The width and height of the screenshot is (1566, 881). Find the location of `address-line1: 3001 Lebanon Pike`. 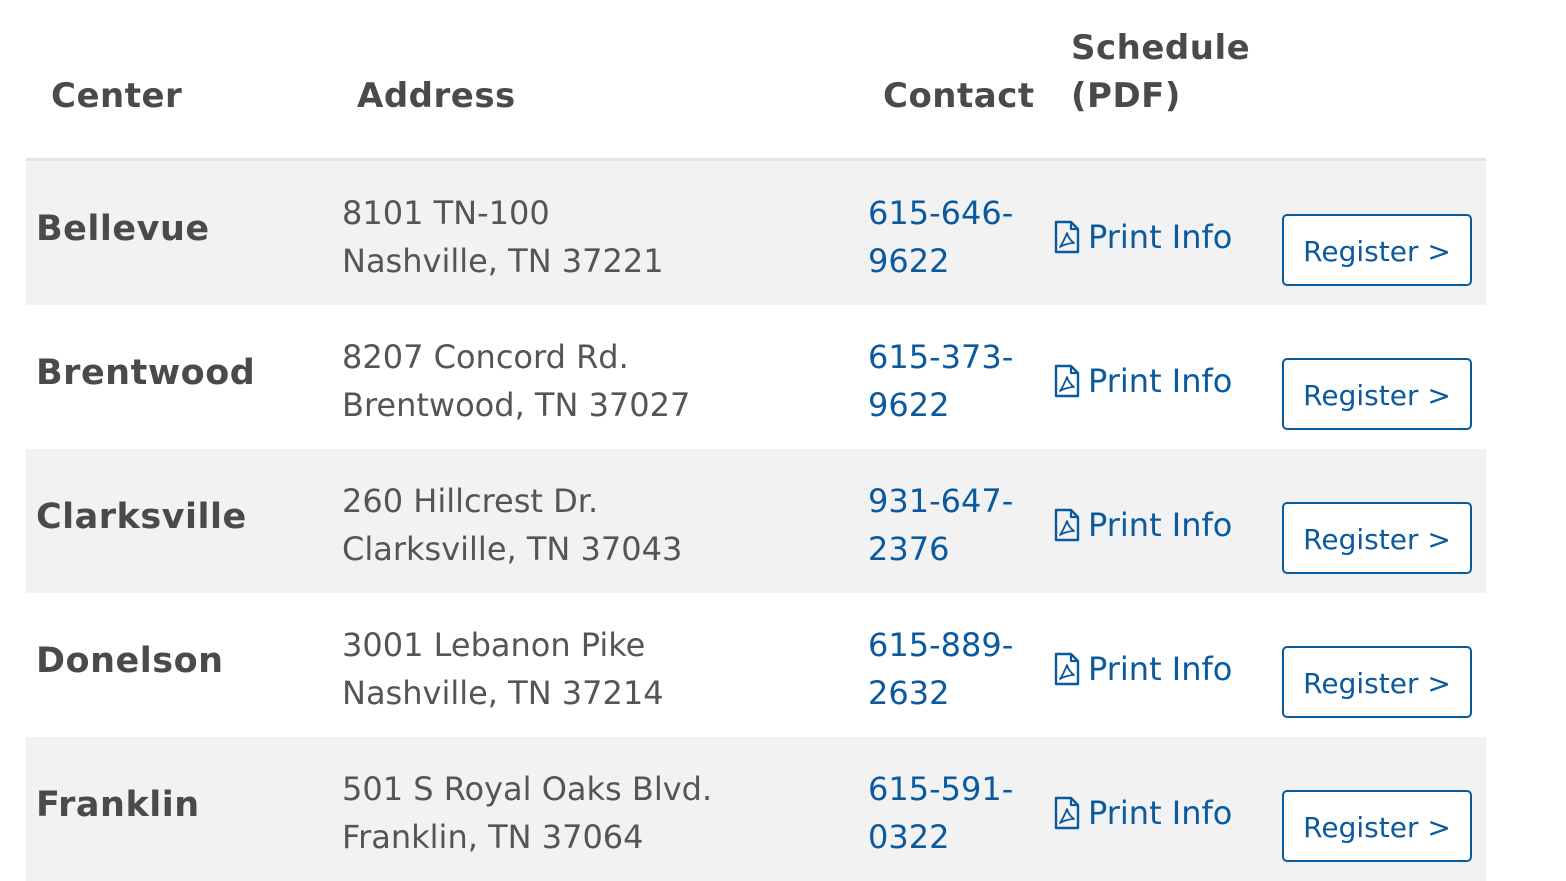

address-line1: 3001 Lebanon Pike is located at coordinates (494, 645).